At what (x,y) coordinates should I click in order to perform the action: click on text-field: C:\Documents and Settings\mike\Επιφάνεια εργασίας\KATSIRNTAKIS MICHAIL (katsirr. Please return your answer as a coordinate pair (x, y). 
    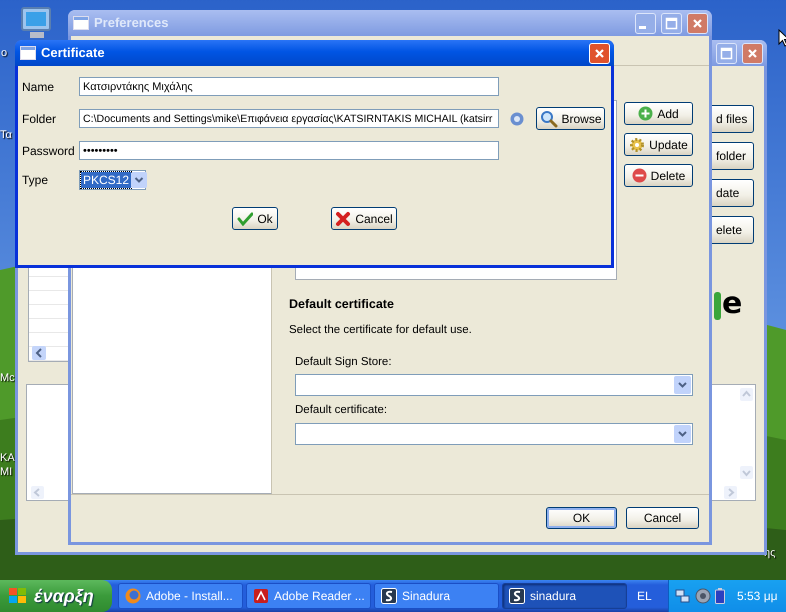
    Looking at the image, I should click on (289, 118).